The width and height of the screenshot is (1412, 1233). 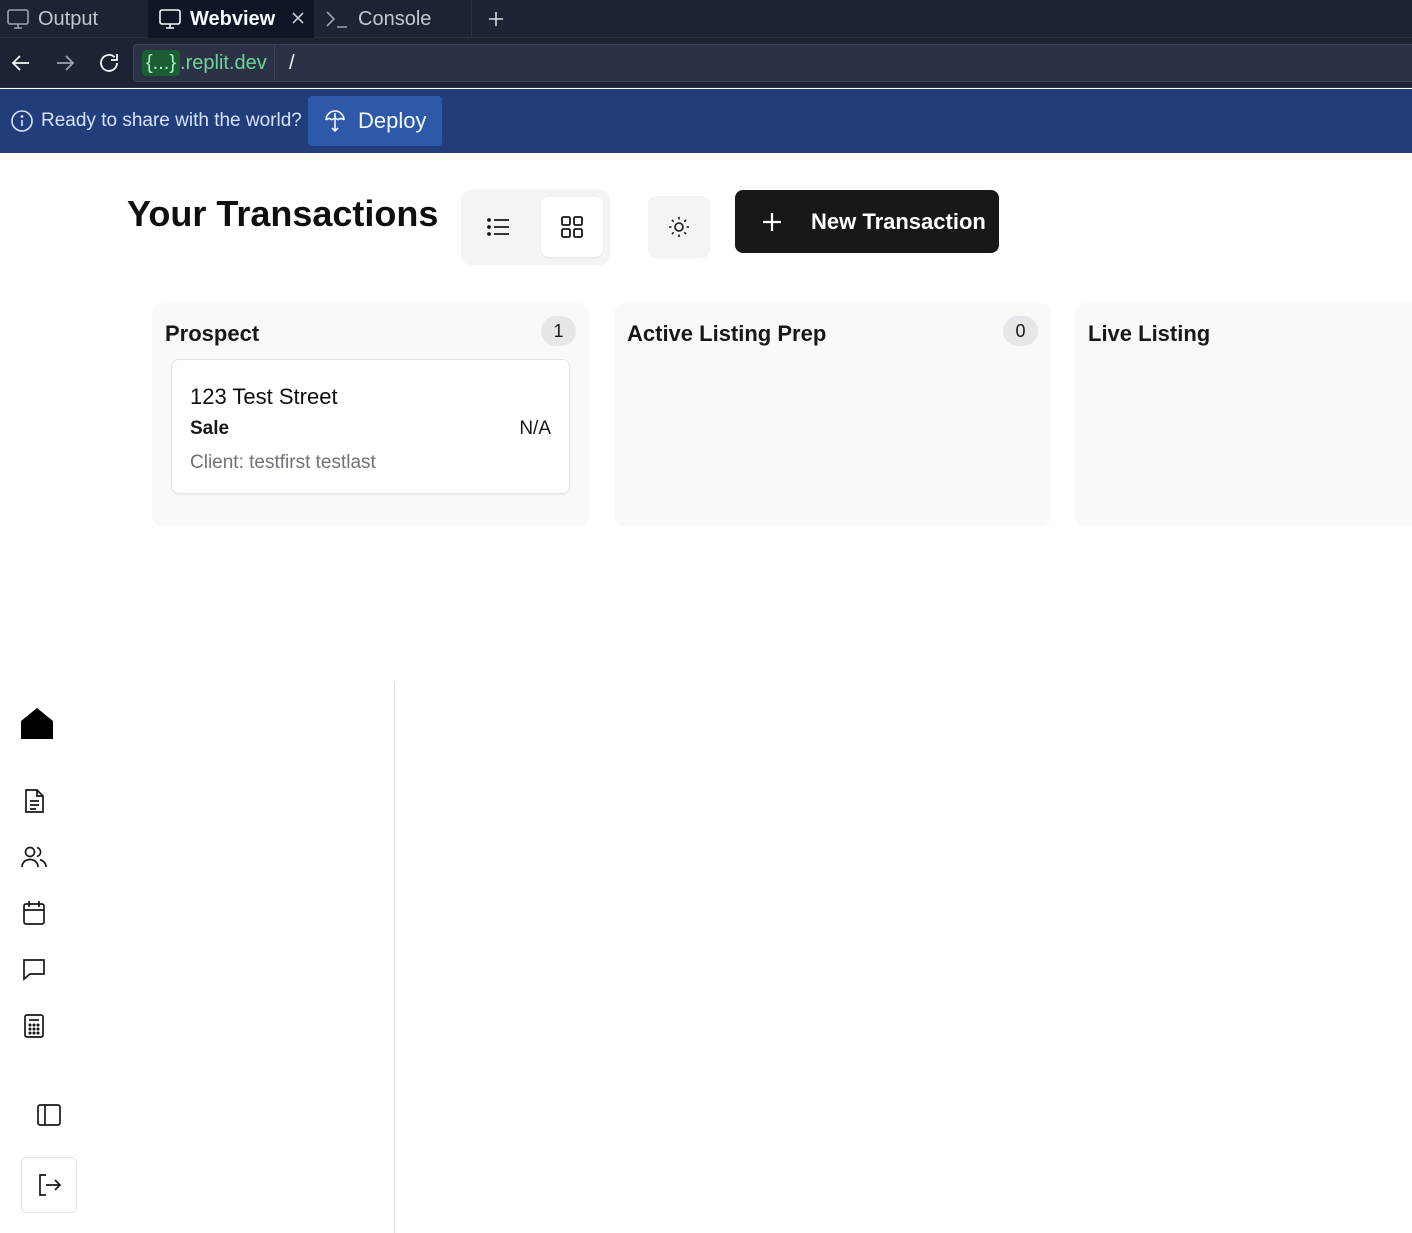 I want to click on reload-button, so click(x=109, y=63).